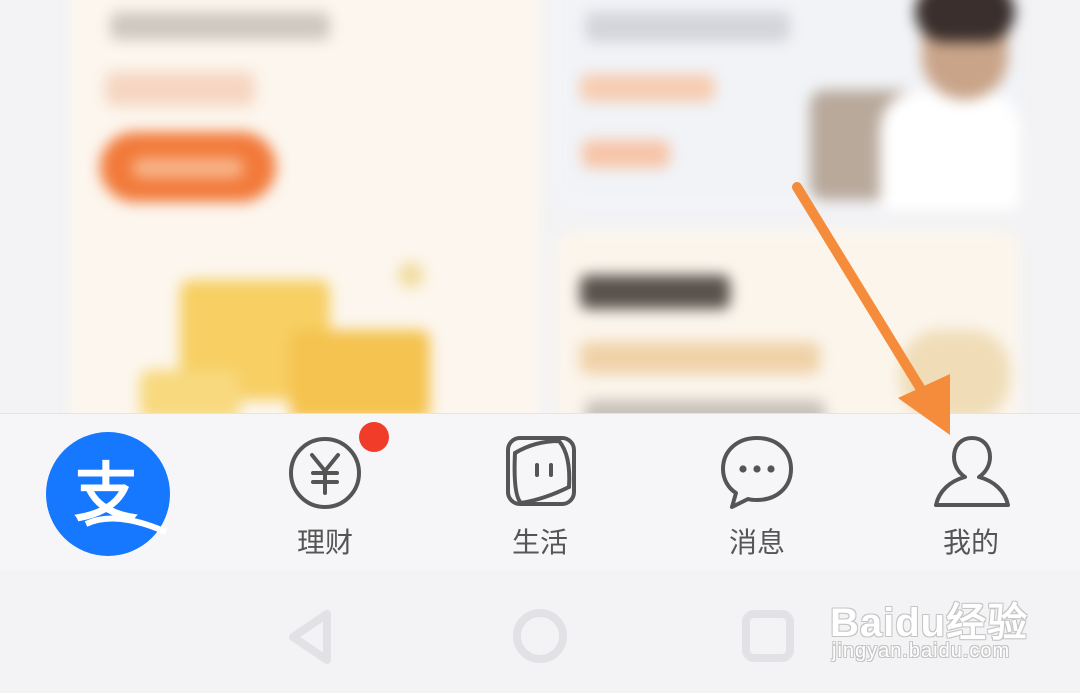 The width and height of the screenshot is (1080, 693). I want to click on home-circle-icon, so click(540, 636).